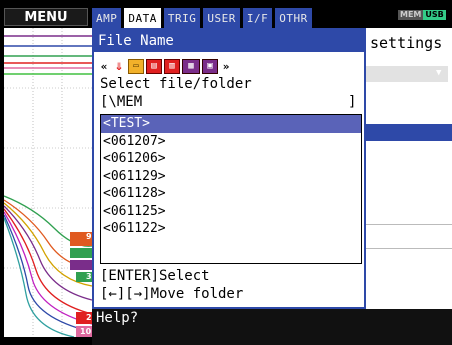 The width and height of the screenshot is (452, 345). What do you see at coordinates (411, 15) in the screenshot?
I see `mem-status: MEM` at bounding box center [411, 15].